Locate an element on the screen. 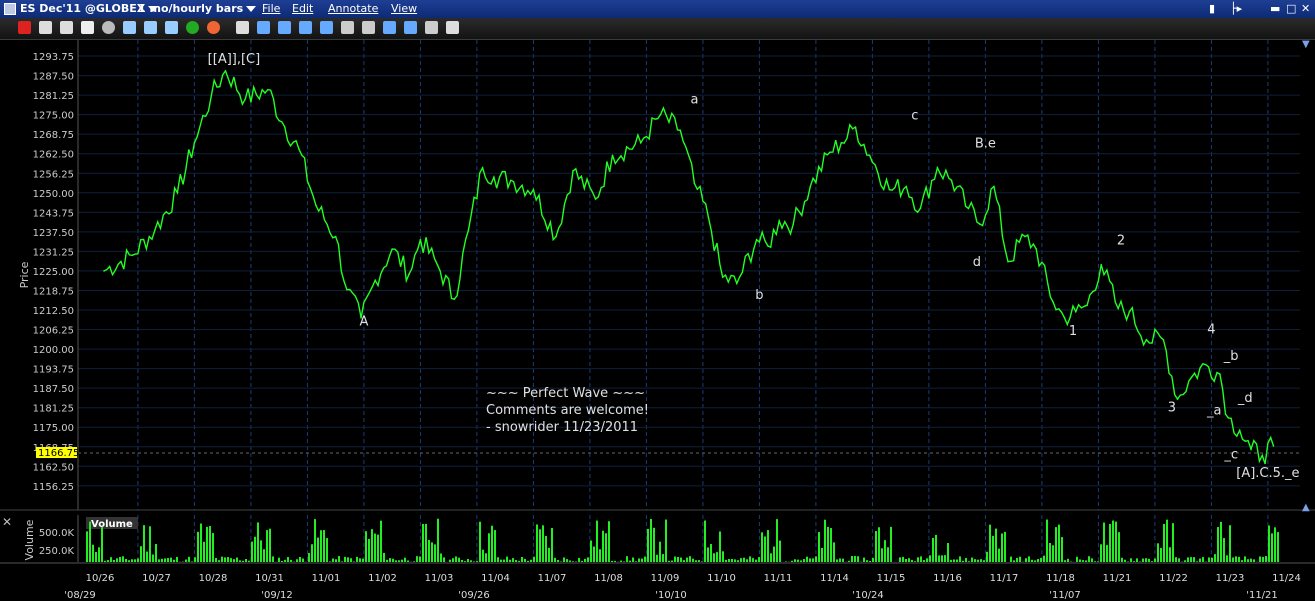 This screenshot has height=601, width=1315. wave-label: _a is located at coordinates (1213, 411).